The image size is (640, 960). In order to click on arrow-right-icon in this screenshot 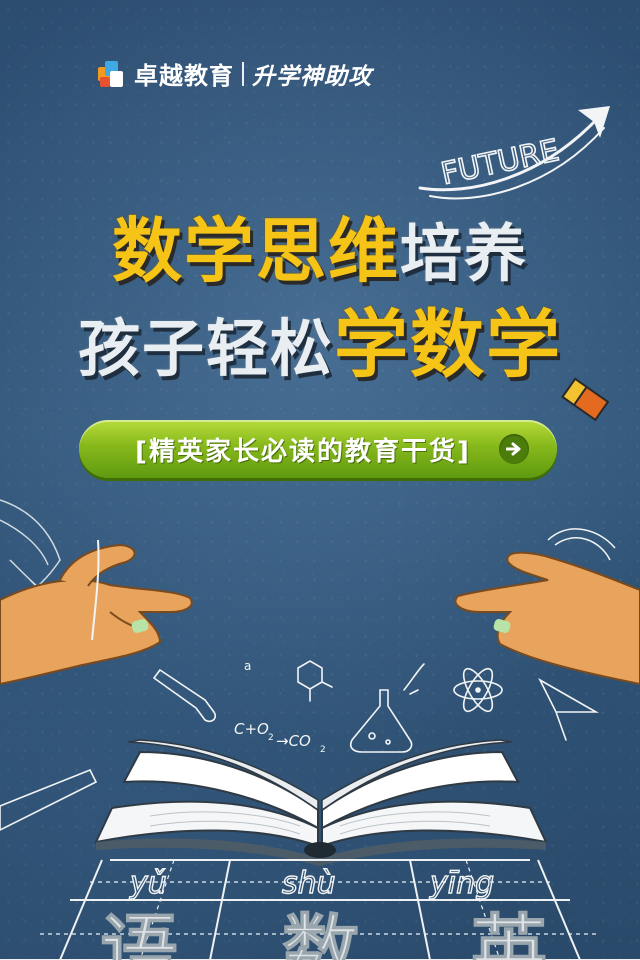, I will do `click(514, 449)`.